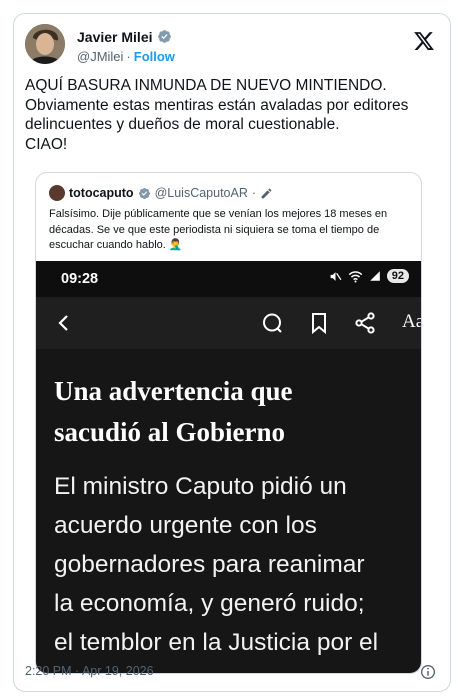 Image resolution: width=458 pixels, height=698 pixels. Describe the element at coordinates (154, 56) in the screenshot. I see `follow-button: Follow` at that location.